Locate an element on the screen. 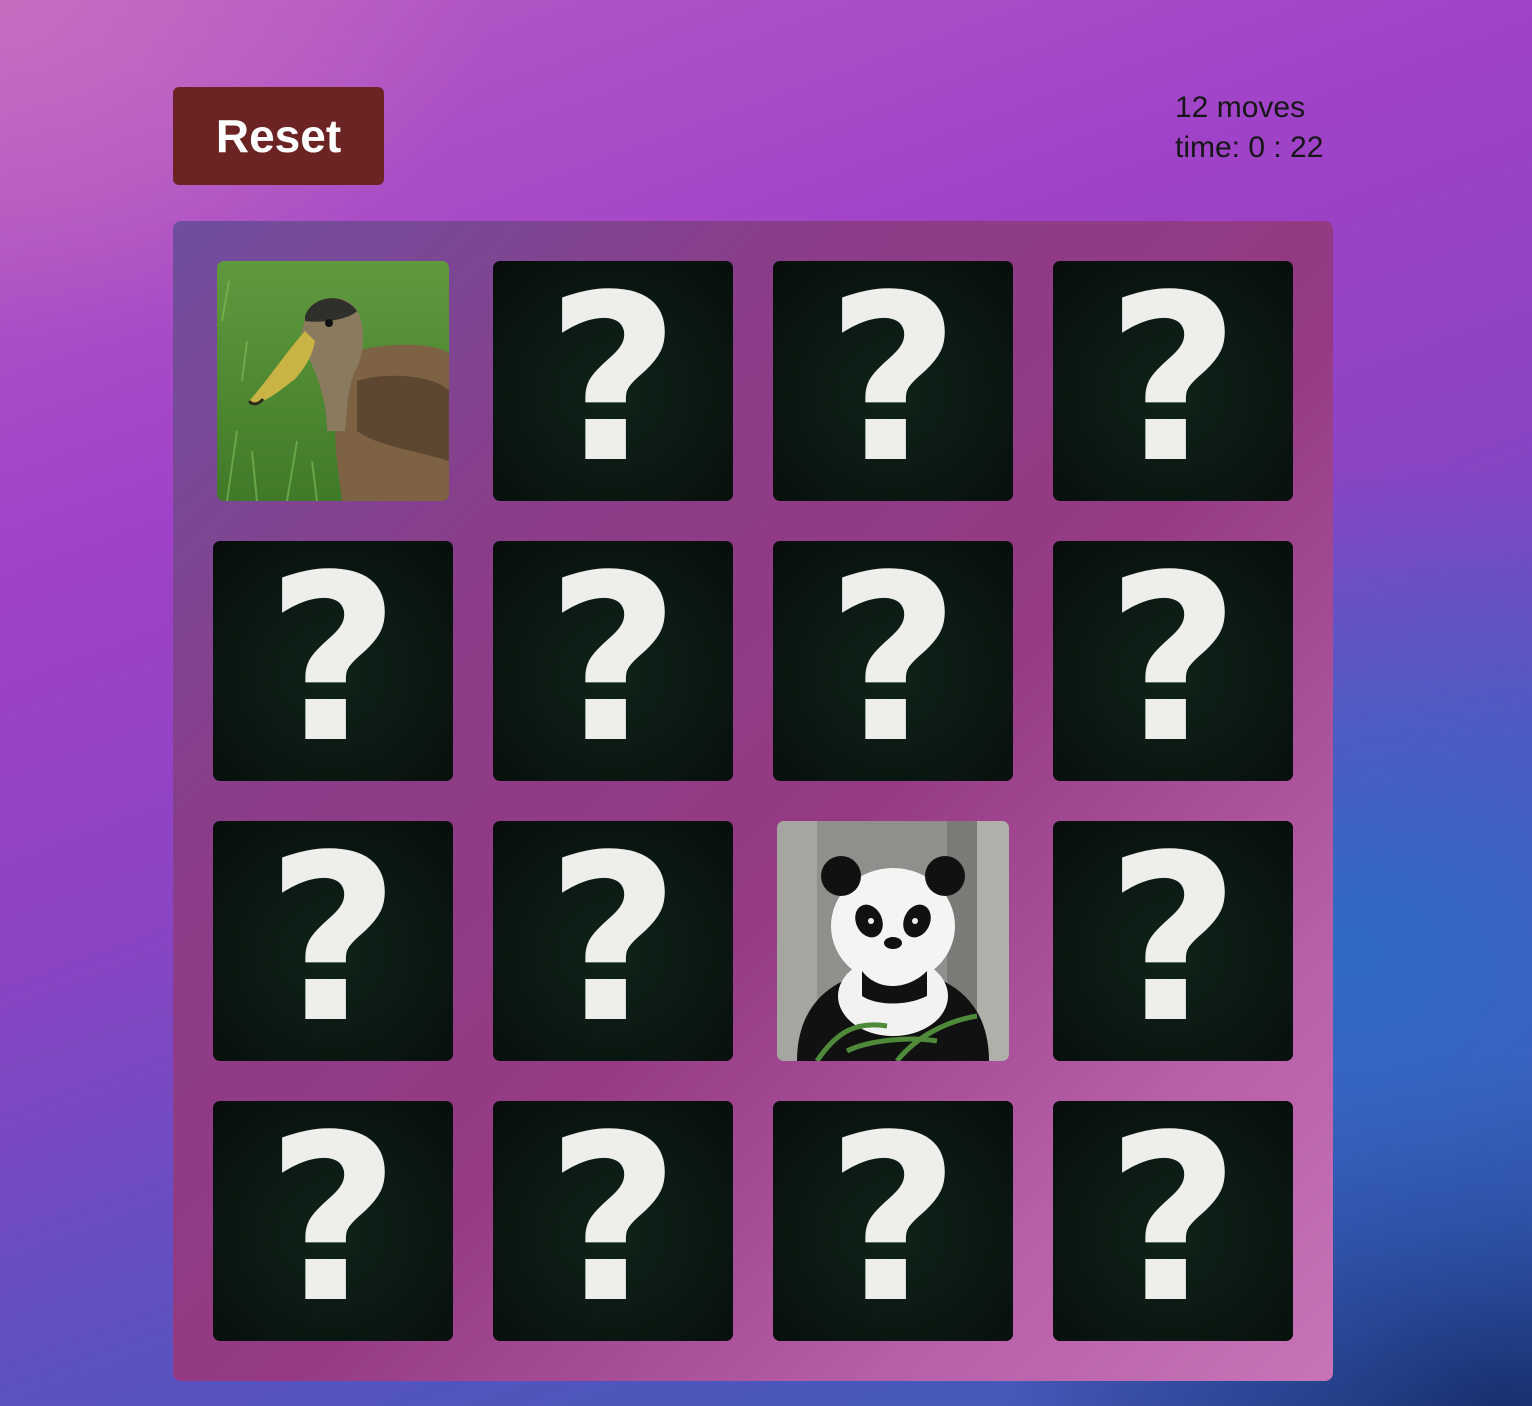 The height and width of the screenshot is (1406, 1532). card-11: ? is located at coordinates (893, 941).